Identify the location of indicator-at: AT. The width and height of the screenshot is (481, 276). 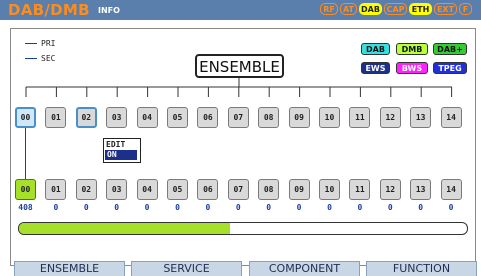
(348, 9).